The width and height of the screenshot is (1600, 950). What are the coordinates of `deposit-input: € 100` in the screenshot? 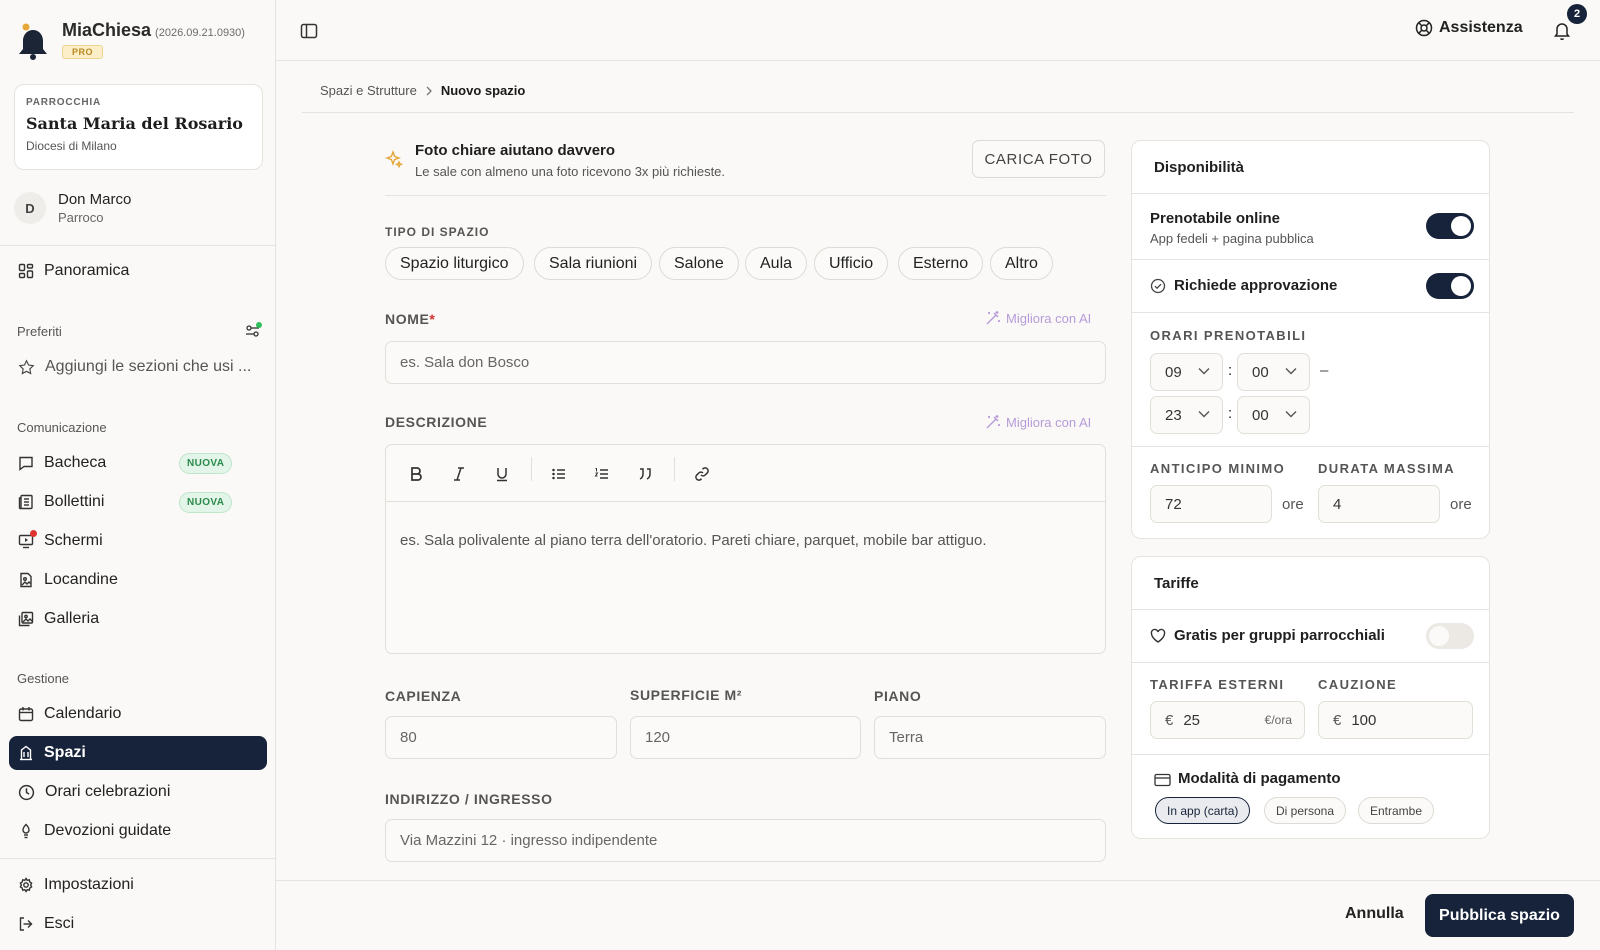 It's located at (1395, 720).